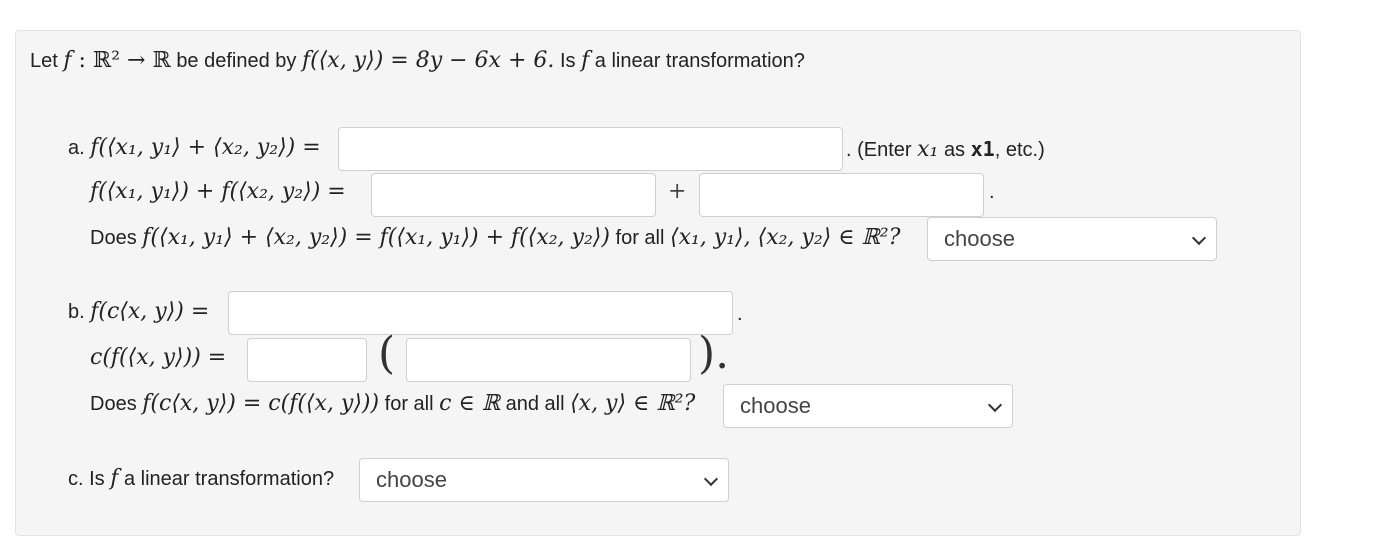  What do you see at coordinates (714, 353) in the screenshot?
I see `close-paren: ).` at bounding box center [714, 353].